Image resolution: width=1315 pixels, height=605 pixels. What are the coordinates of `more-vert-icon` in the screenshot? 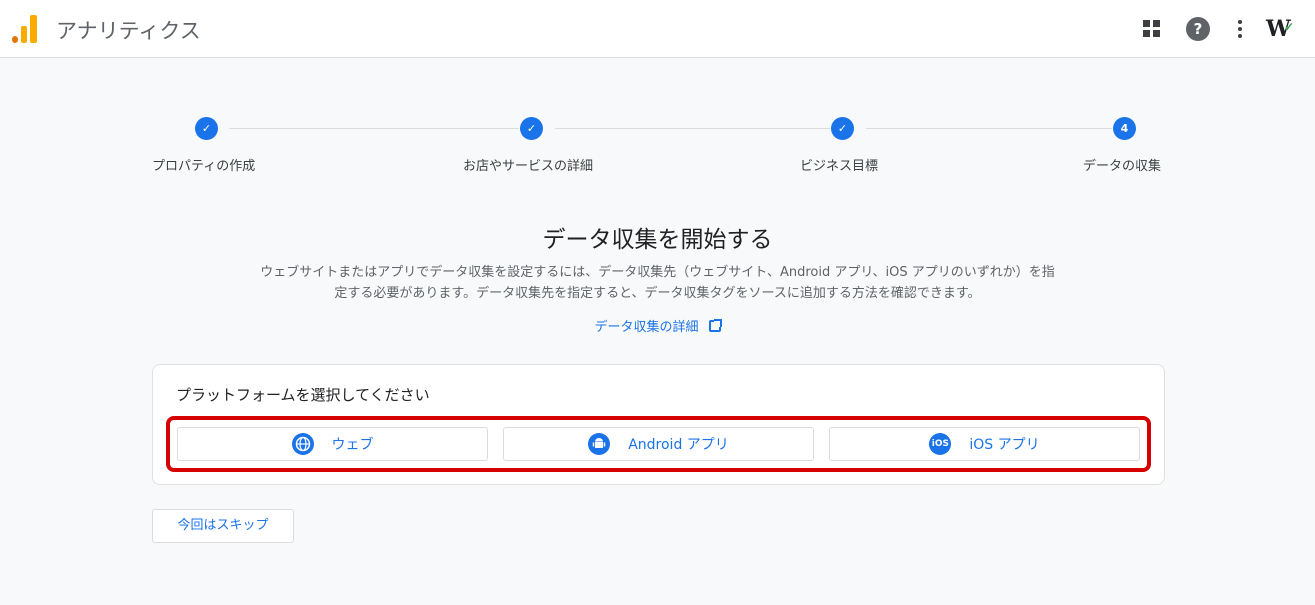 It's located at (1240, 29).